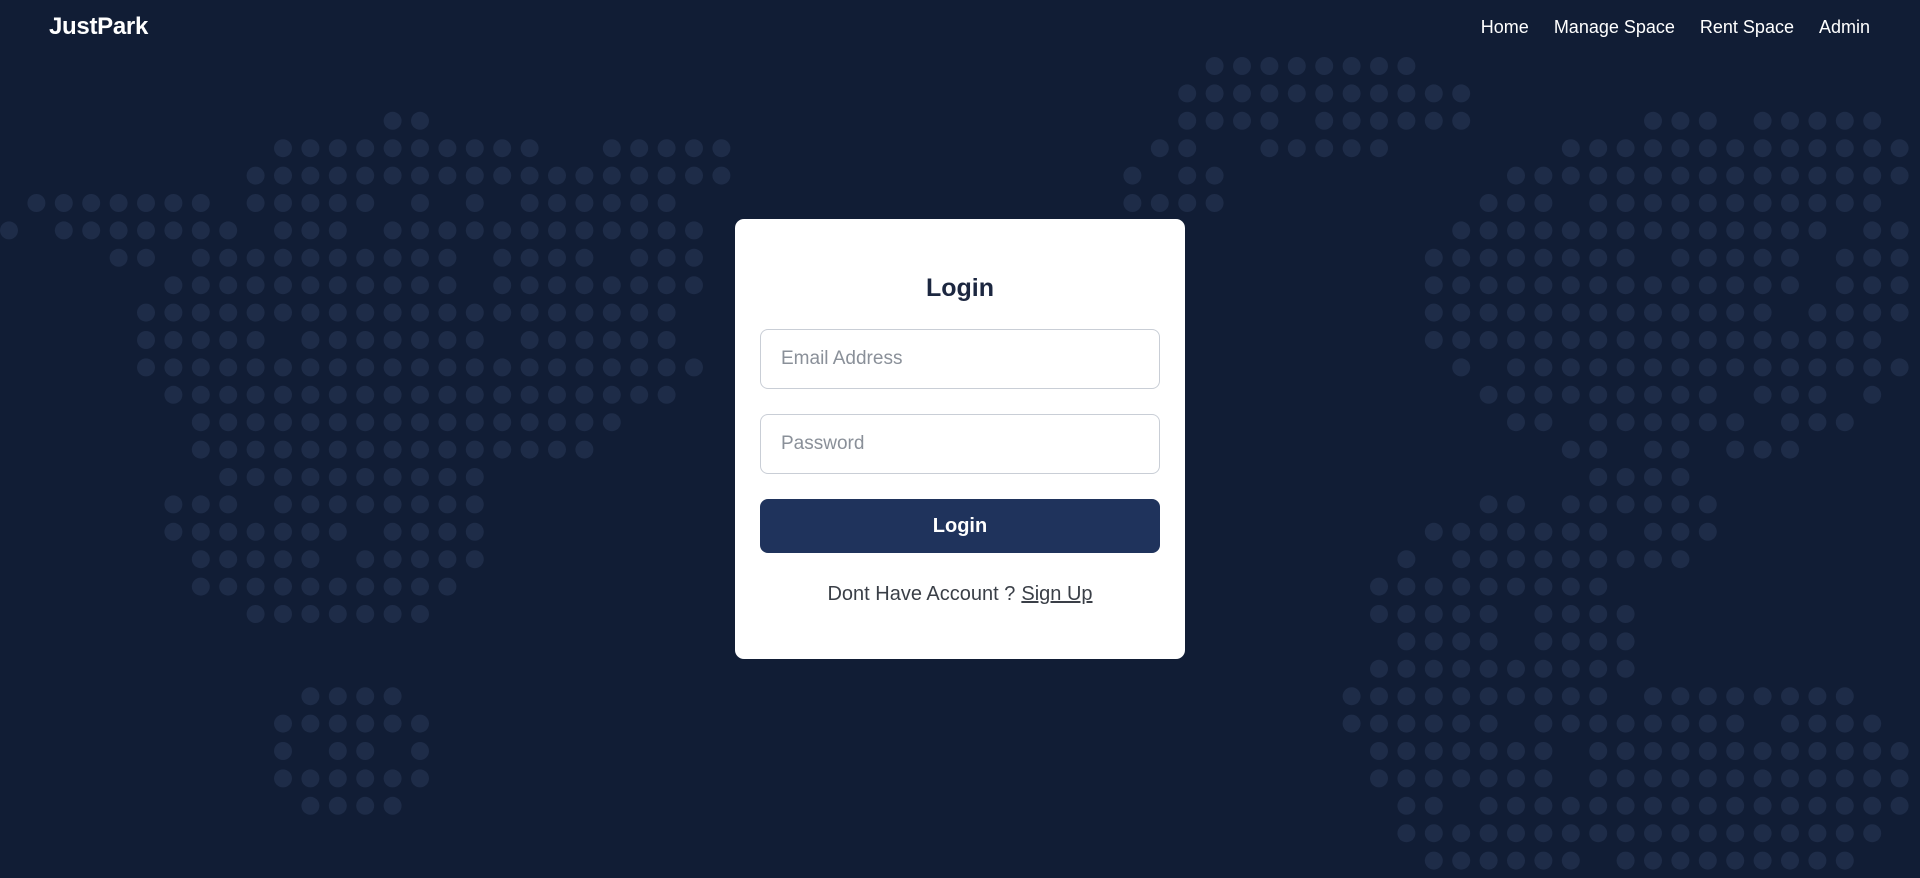 The height and width of the screenshot is (878, 1920). I want to click on nav-admin-link: Admin, so click(1844, 27).